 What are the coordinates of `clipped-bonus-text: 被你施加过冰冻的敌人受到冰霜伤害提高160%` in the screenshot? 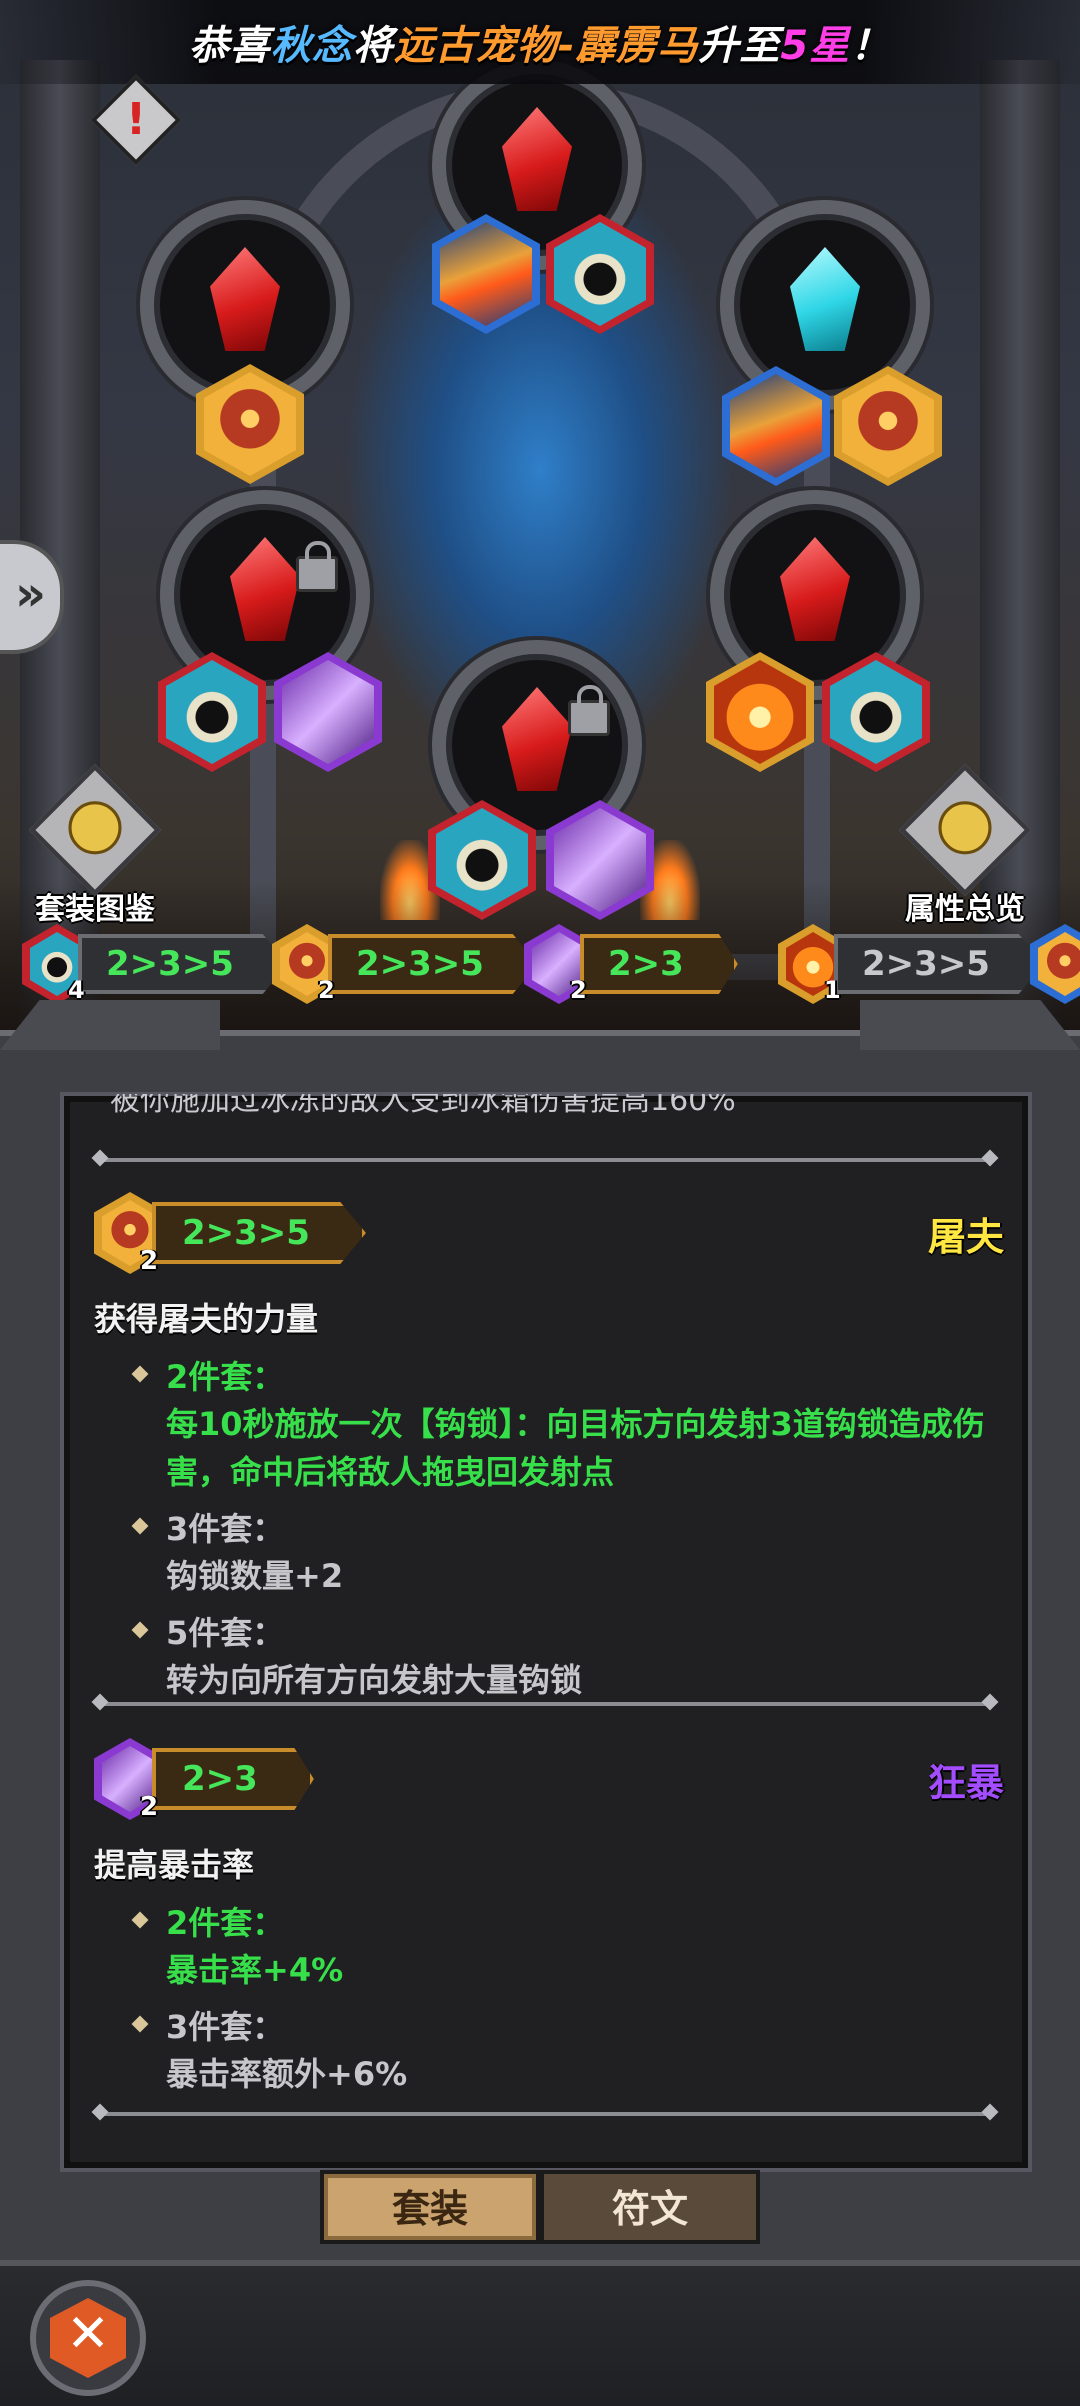 It's located at (423, 1106).